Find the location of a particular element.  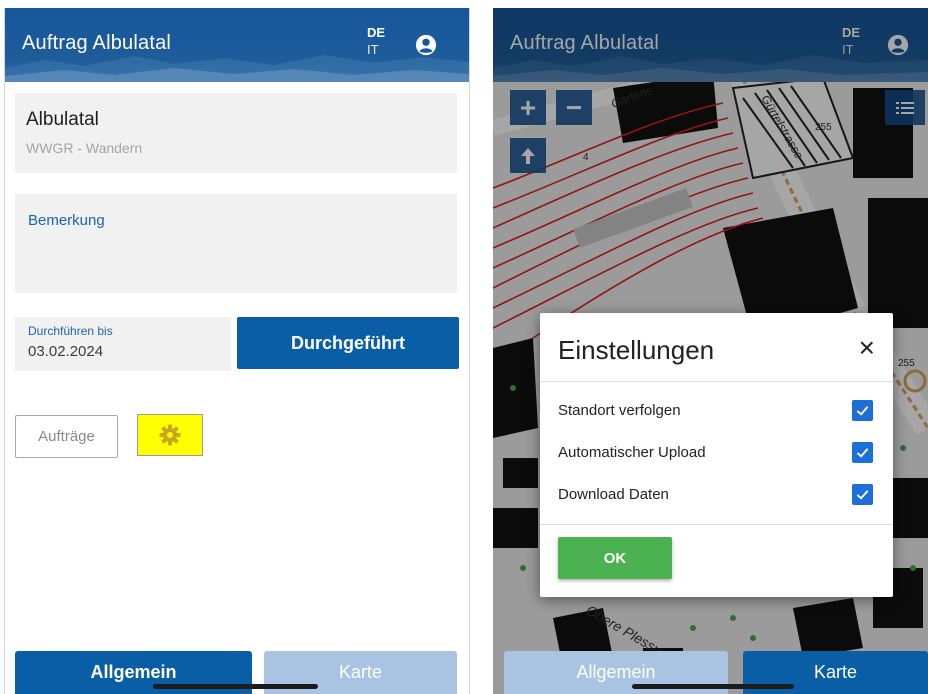

page-title: Auftrag Albulatal is located at coordinates (97, 43).